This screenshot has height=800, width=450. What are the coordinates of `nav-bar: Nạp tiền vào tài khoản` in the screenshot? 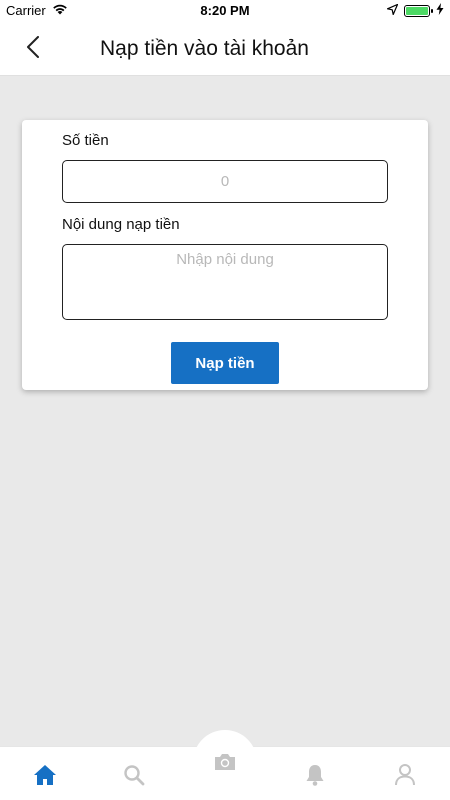 It's located at (225, 49).